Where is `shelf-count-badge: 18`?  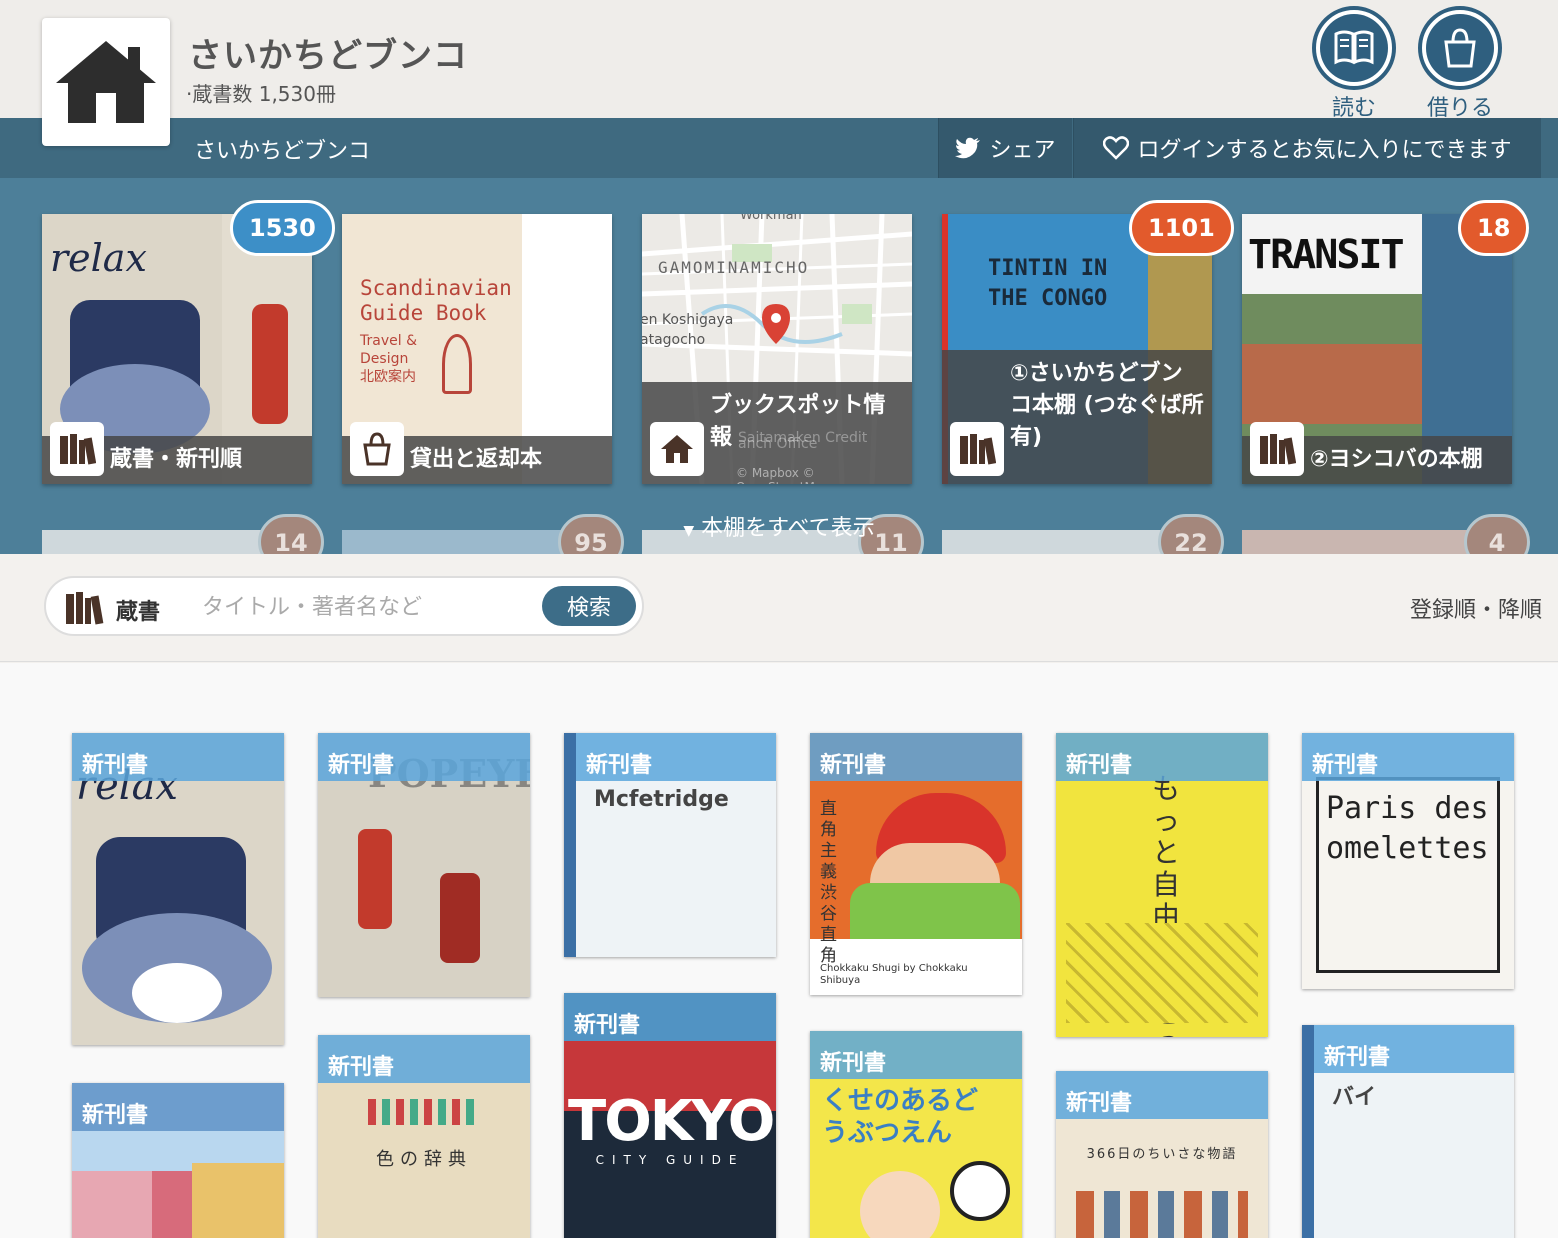 shelf-count-badge: 18 is located at coordinates (1494, 228).